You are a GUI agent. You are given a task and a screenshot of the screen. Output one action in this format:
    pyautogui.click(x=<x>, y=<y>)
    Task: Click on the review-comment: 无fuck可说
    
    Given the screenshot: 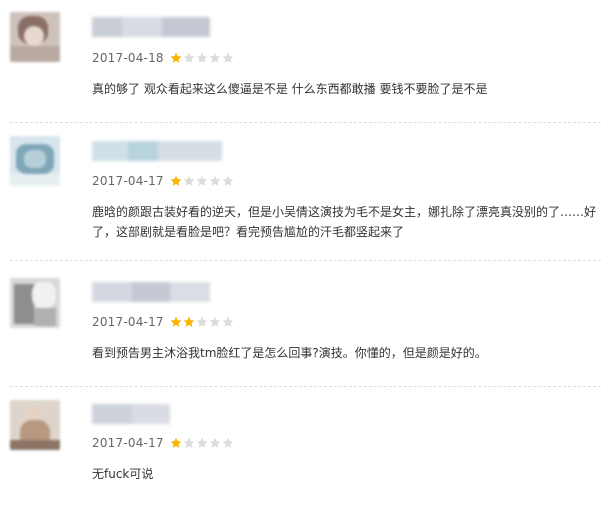 What is the action you would take?
    pyautogui.click(x=123, y=474)
    